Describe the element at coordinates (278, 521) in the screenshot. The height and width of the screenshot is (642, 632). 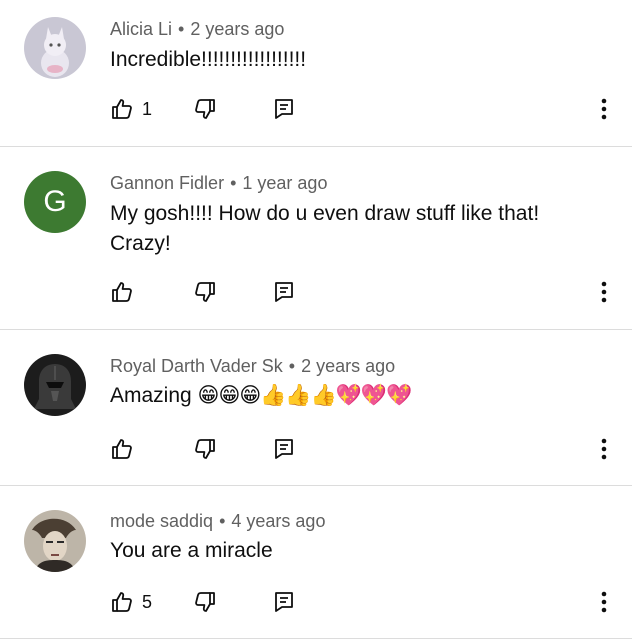
I see `comment-time: 4 years ago` at that location.